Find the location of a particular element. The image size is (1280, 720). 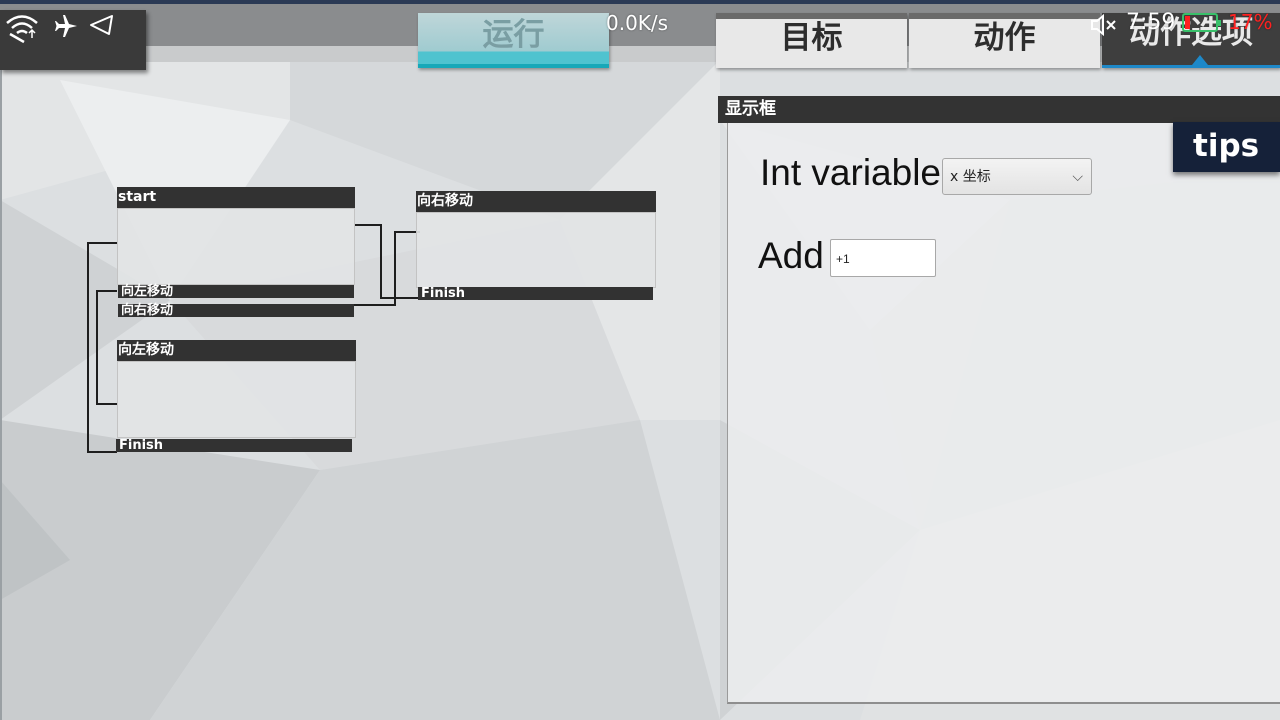

node-title: 向左移动 is located at coordinates (236, 350).